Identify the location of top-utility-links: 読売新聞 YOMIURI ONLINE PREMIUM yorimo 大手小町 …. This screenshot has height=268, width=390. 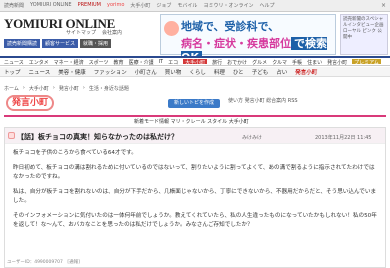
(195, 5).